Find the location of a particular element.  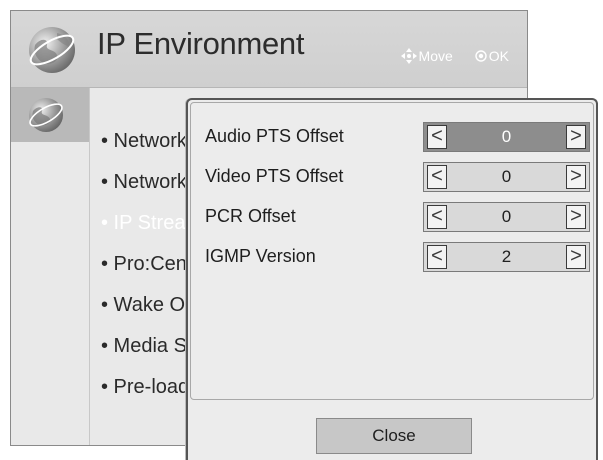

igmp-version-stepper: < 2 > is located at coordinates (506, 257).